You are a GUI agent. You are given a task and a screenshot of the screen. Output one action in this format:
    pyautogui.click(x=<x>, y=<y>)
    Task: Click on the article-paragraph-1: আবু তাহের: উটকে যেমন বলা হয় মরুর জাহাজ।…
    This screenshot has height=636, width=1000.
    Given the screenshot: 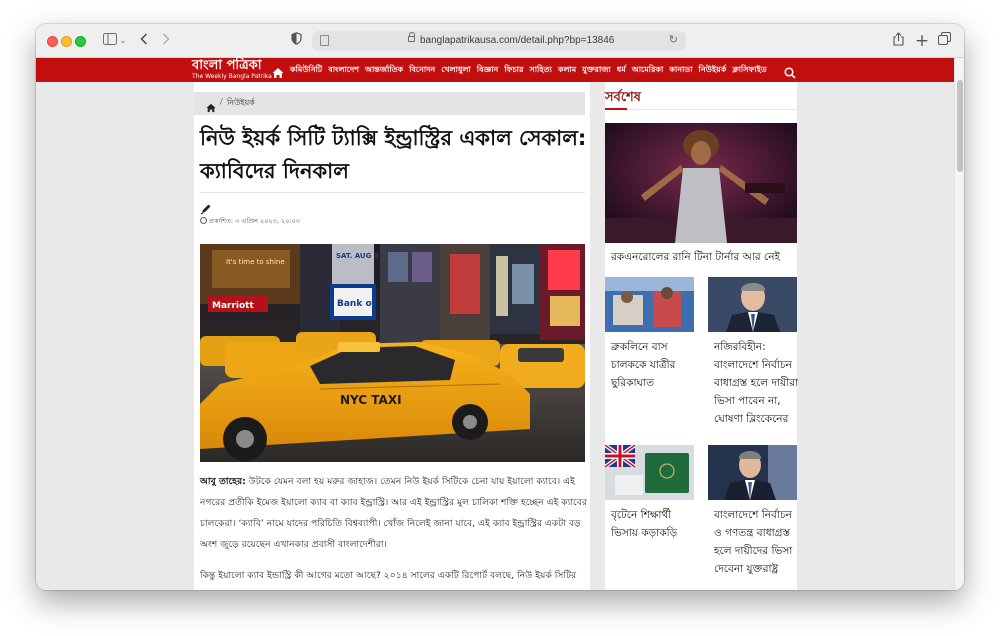 What is the action you would take?
    pyautogui.click(x=394, y=513)
    